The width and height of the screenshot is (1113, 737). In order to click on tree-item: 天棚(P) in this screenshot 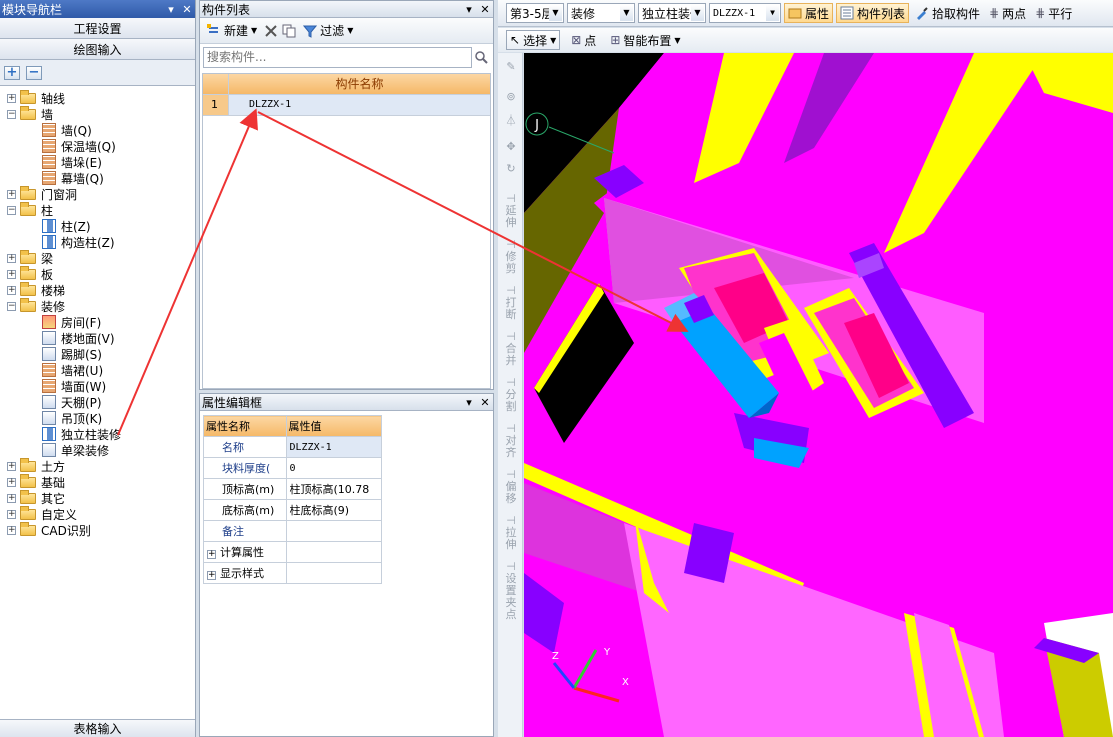, I will do `click(97, 402)`.